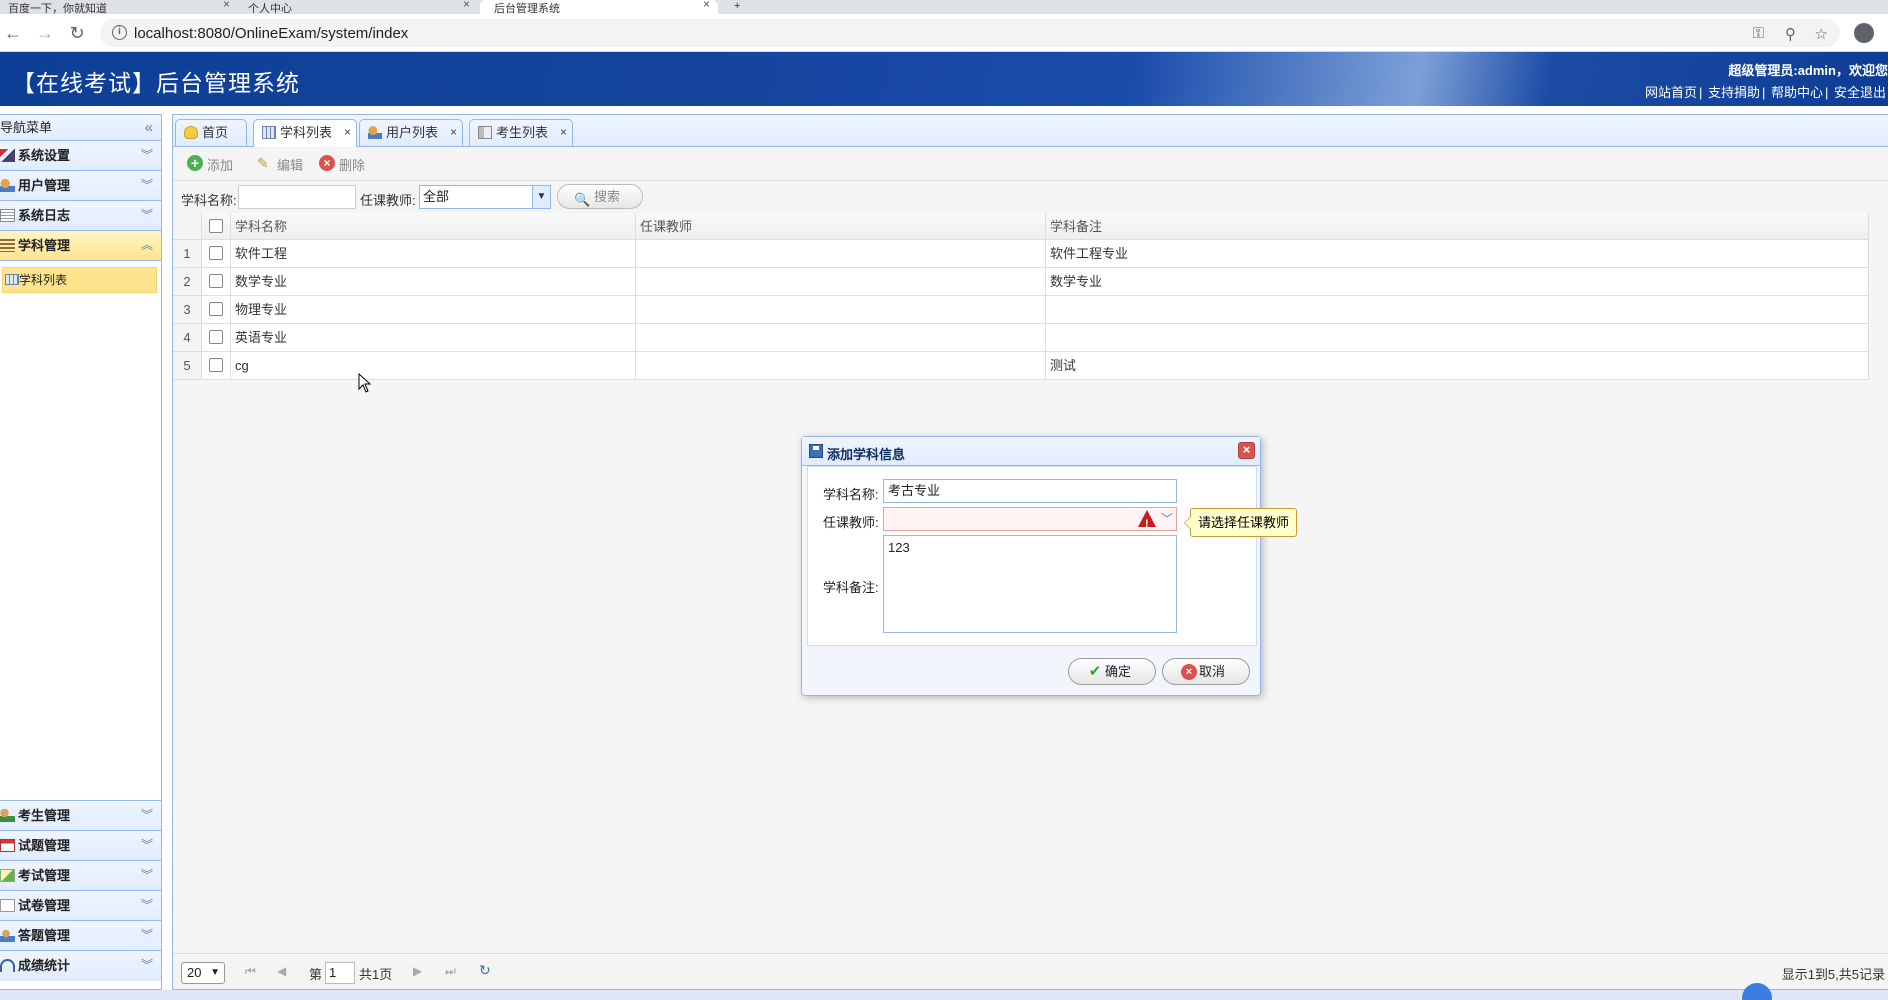 The height and width of the screenshot is (1000, 1888). Describe the element at coordinates (1030, 971) in the screenshot. I see `pagination-bar: 20 ▼ ⏮ ◀ 第 1 共1页 ▶ ⏭ ↻ 显示1到5,共5记录` at that location.